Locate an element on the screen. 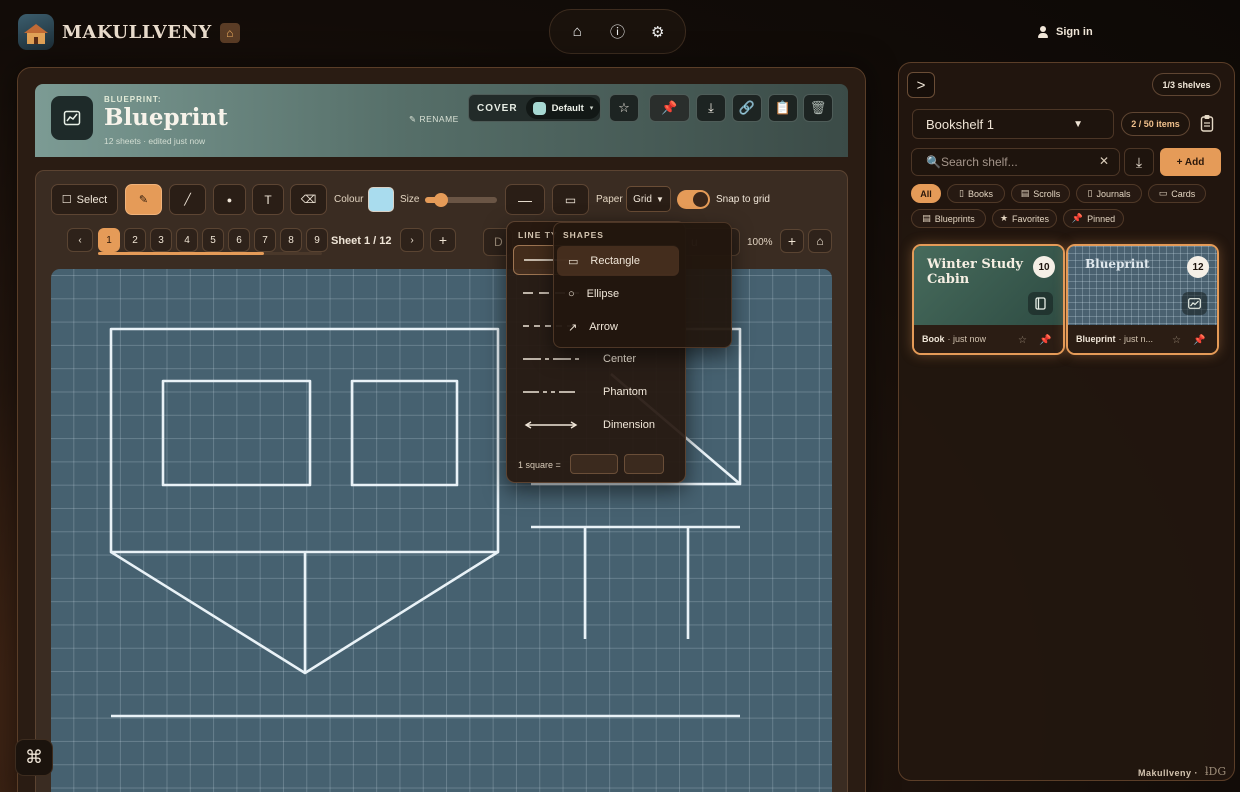 The width and height of the screenshot is (1240, 792). sign-in-button: Sign in is located at coordinates (1065, 32).